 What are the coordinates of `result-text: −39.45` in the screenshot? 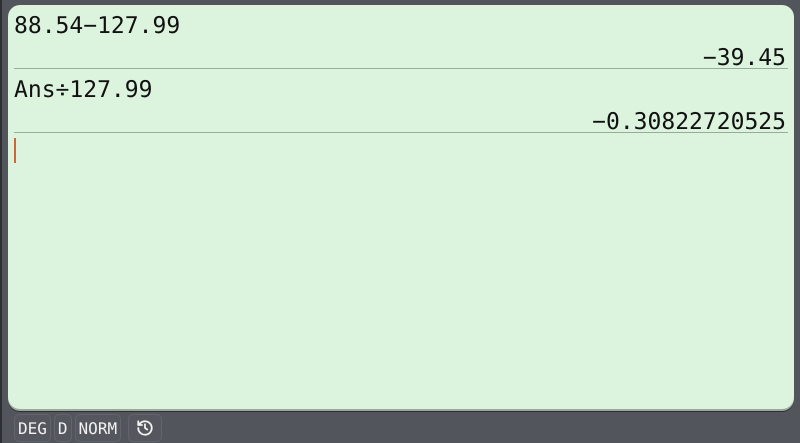 It's located at (744, 58).